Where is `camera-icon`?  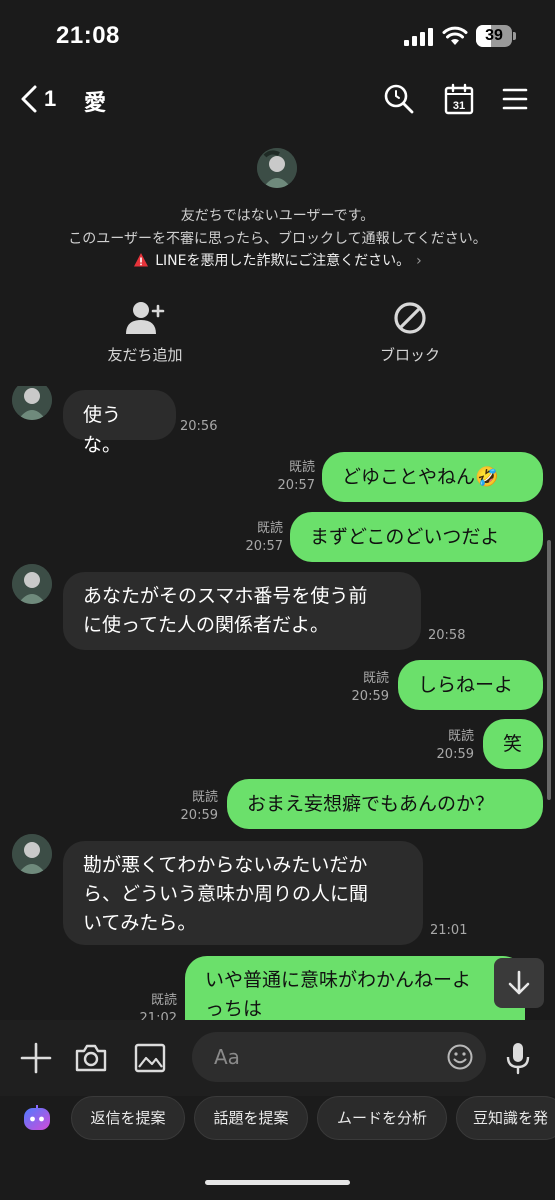 camera-icon is located at coordinates (91, 1058).